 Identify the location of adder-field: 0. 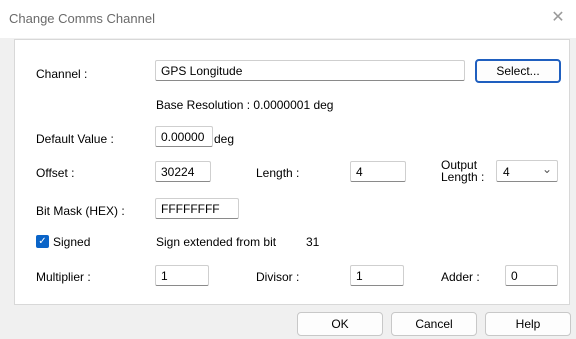
(531, 275).